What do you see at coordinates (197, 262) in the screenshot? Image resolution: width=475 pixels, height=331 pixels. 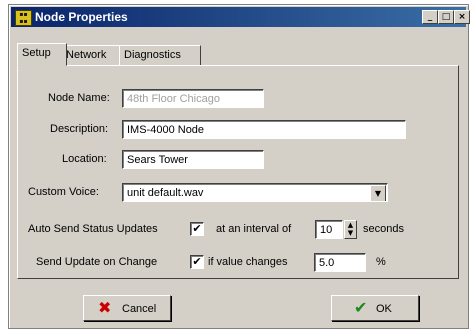 I see `send-on-change-checkbox: ✔` at bounding box center [197, 262].